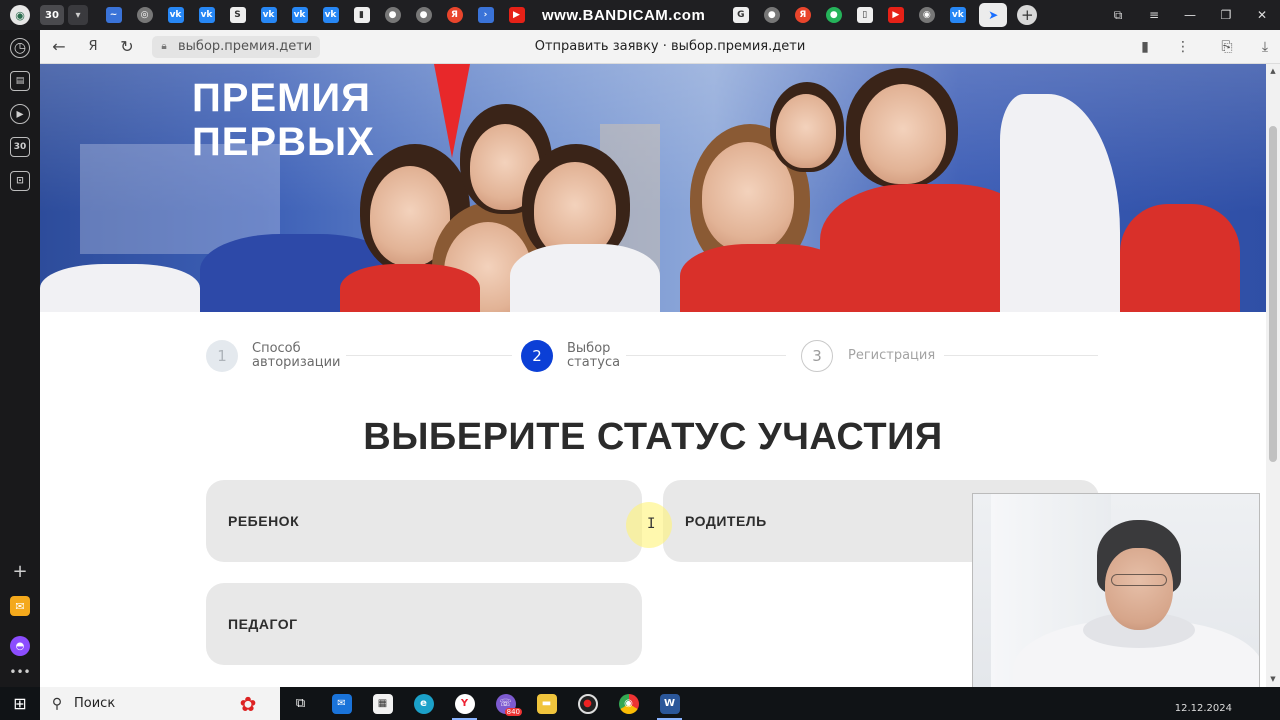 Image resolution: width=1280 pixels, height=720 pixels. I want to click on step-3-label: Регистрация, so click(891, 356).